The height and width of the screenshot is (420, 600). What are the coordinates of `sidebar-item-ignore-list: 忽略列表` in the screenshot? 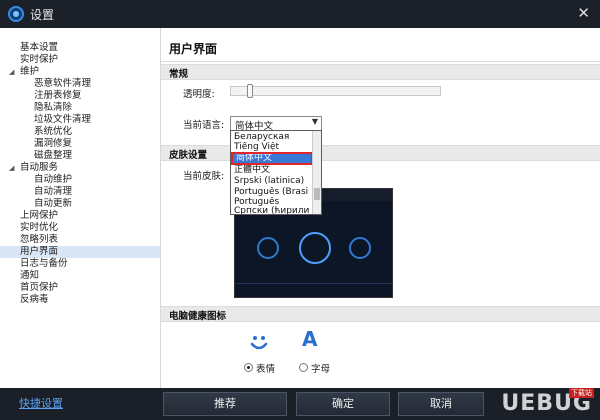 It's located at (39, 240).